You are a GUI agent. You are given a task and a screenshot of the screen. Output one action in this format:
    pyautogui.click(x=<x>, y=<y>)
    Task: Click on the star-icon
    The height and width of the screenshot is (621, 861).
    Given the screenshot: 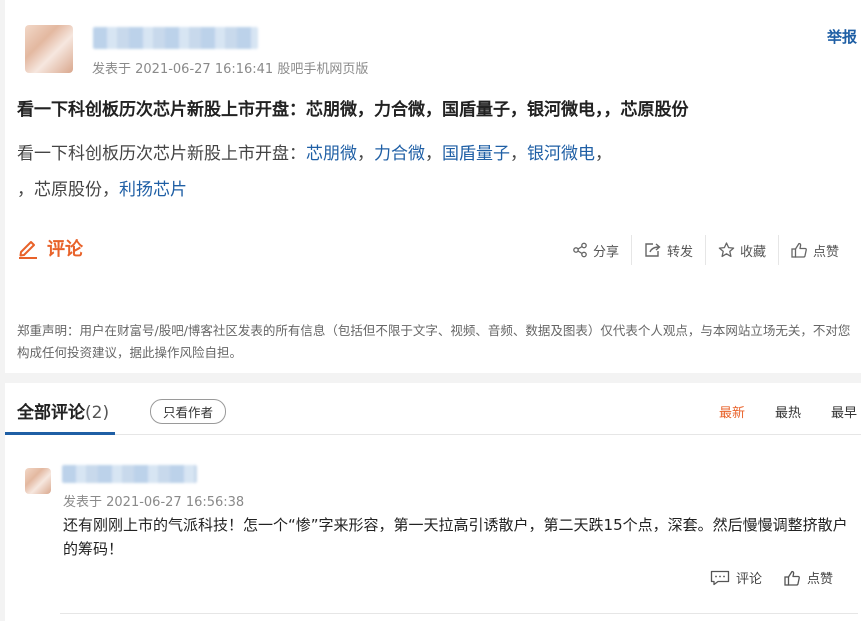 What is the action you would take?
    pyautogui.click(x=726, y=250)
    